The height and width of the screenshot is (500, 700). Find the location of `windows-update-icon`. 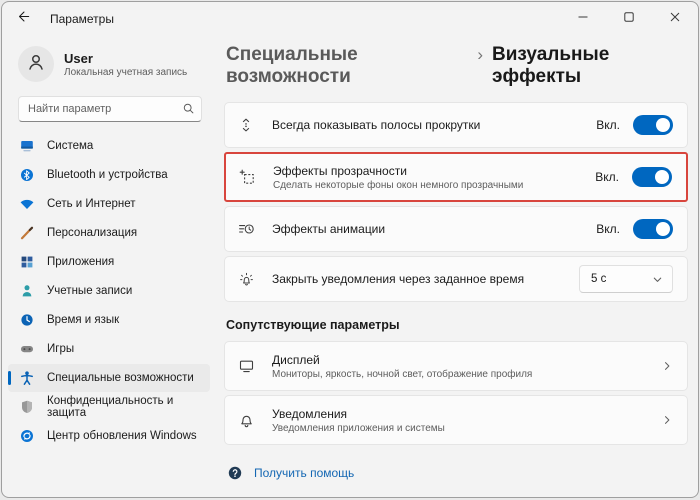

windows-update-icon is located at coordinates (27, 436).